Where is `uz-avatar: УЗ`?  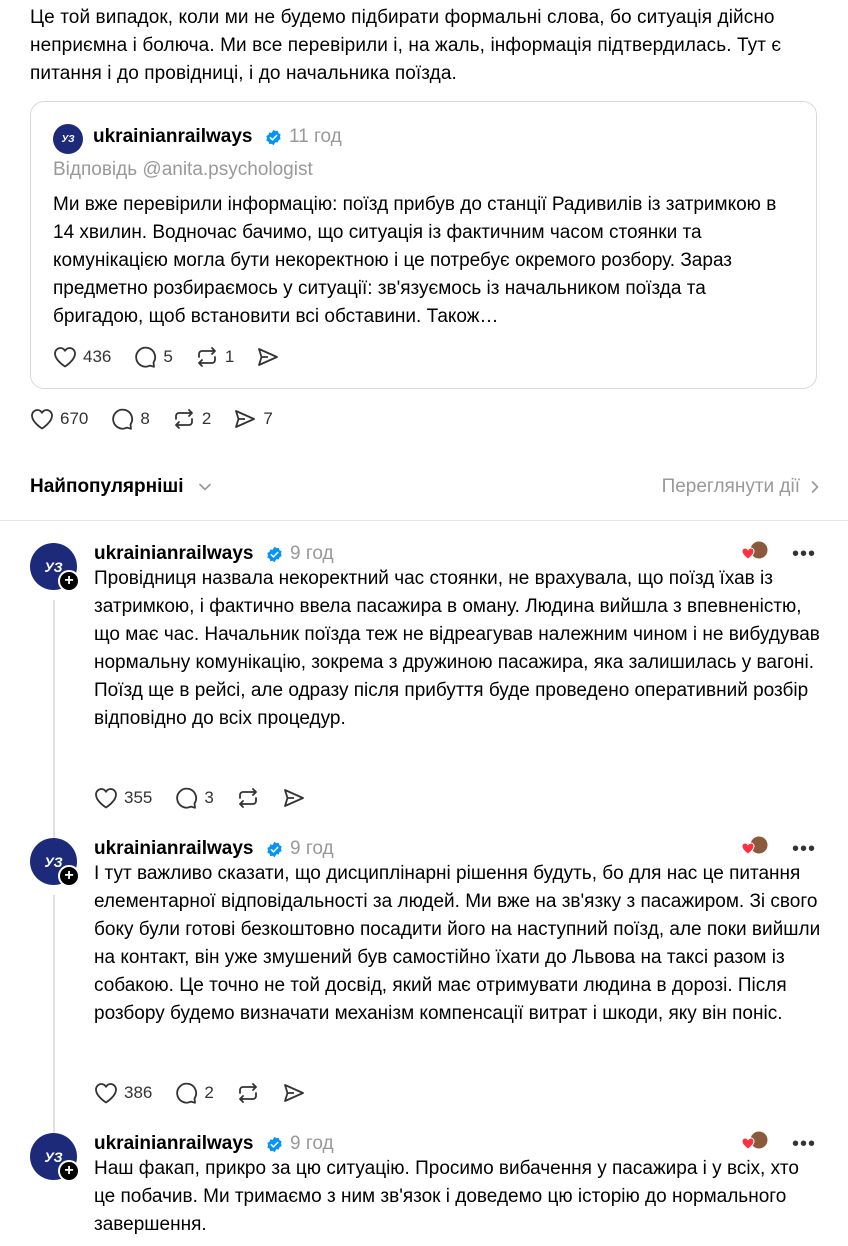
uz-avatar: УЗ is located at coordinates (68, 139).